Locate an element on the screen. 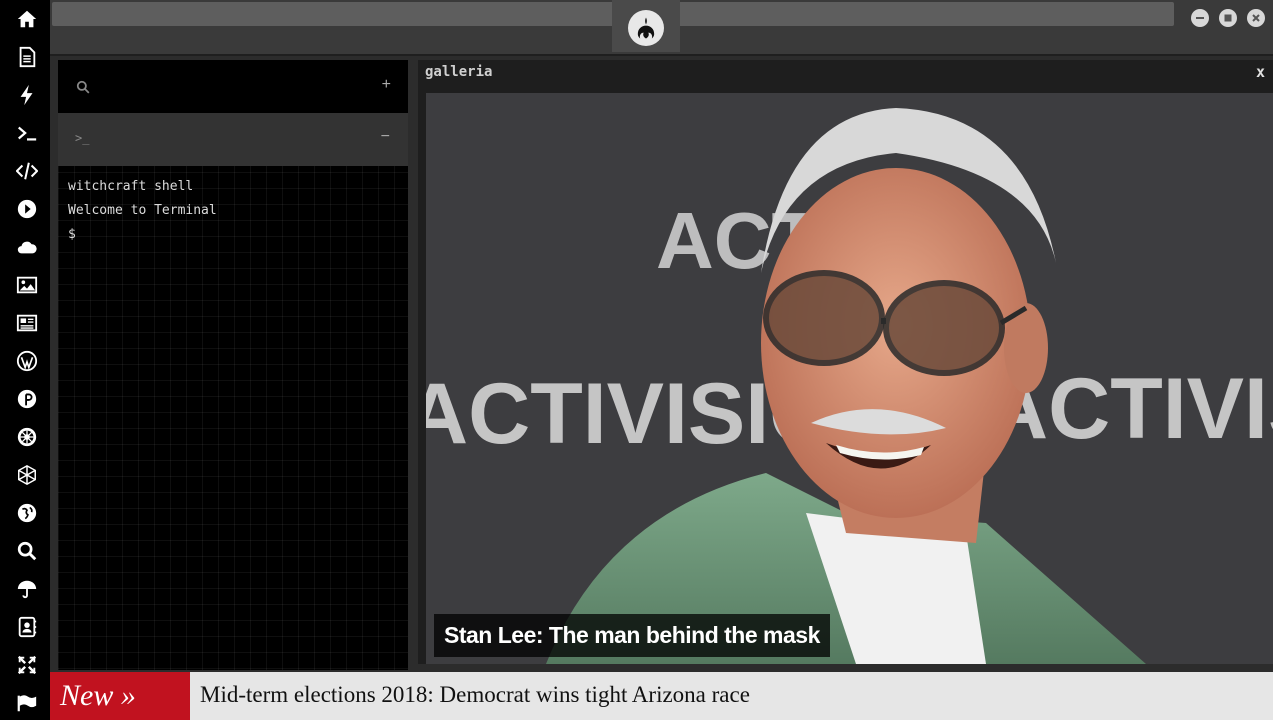 Image resolution: width=1273 pixels, height=720 pixels. code-icon is located at coordinates (27, 171).